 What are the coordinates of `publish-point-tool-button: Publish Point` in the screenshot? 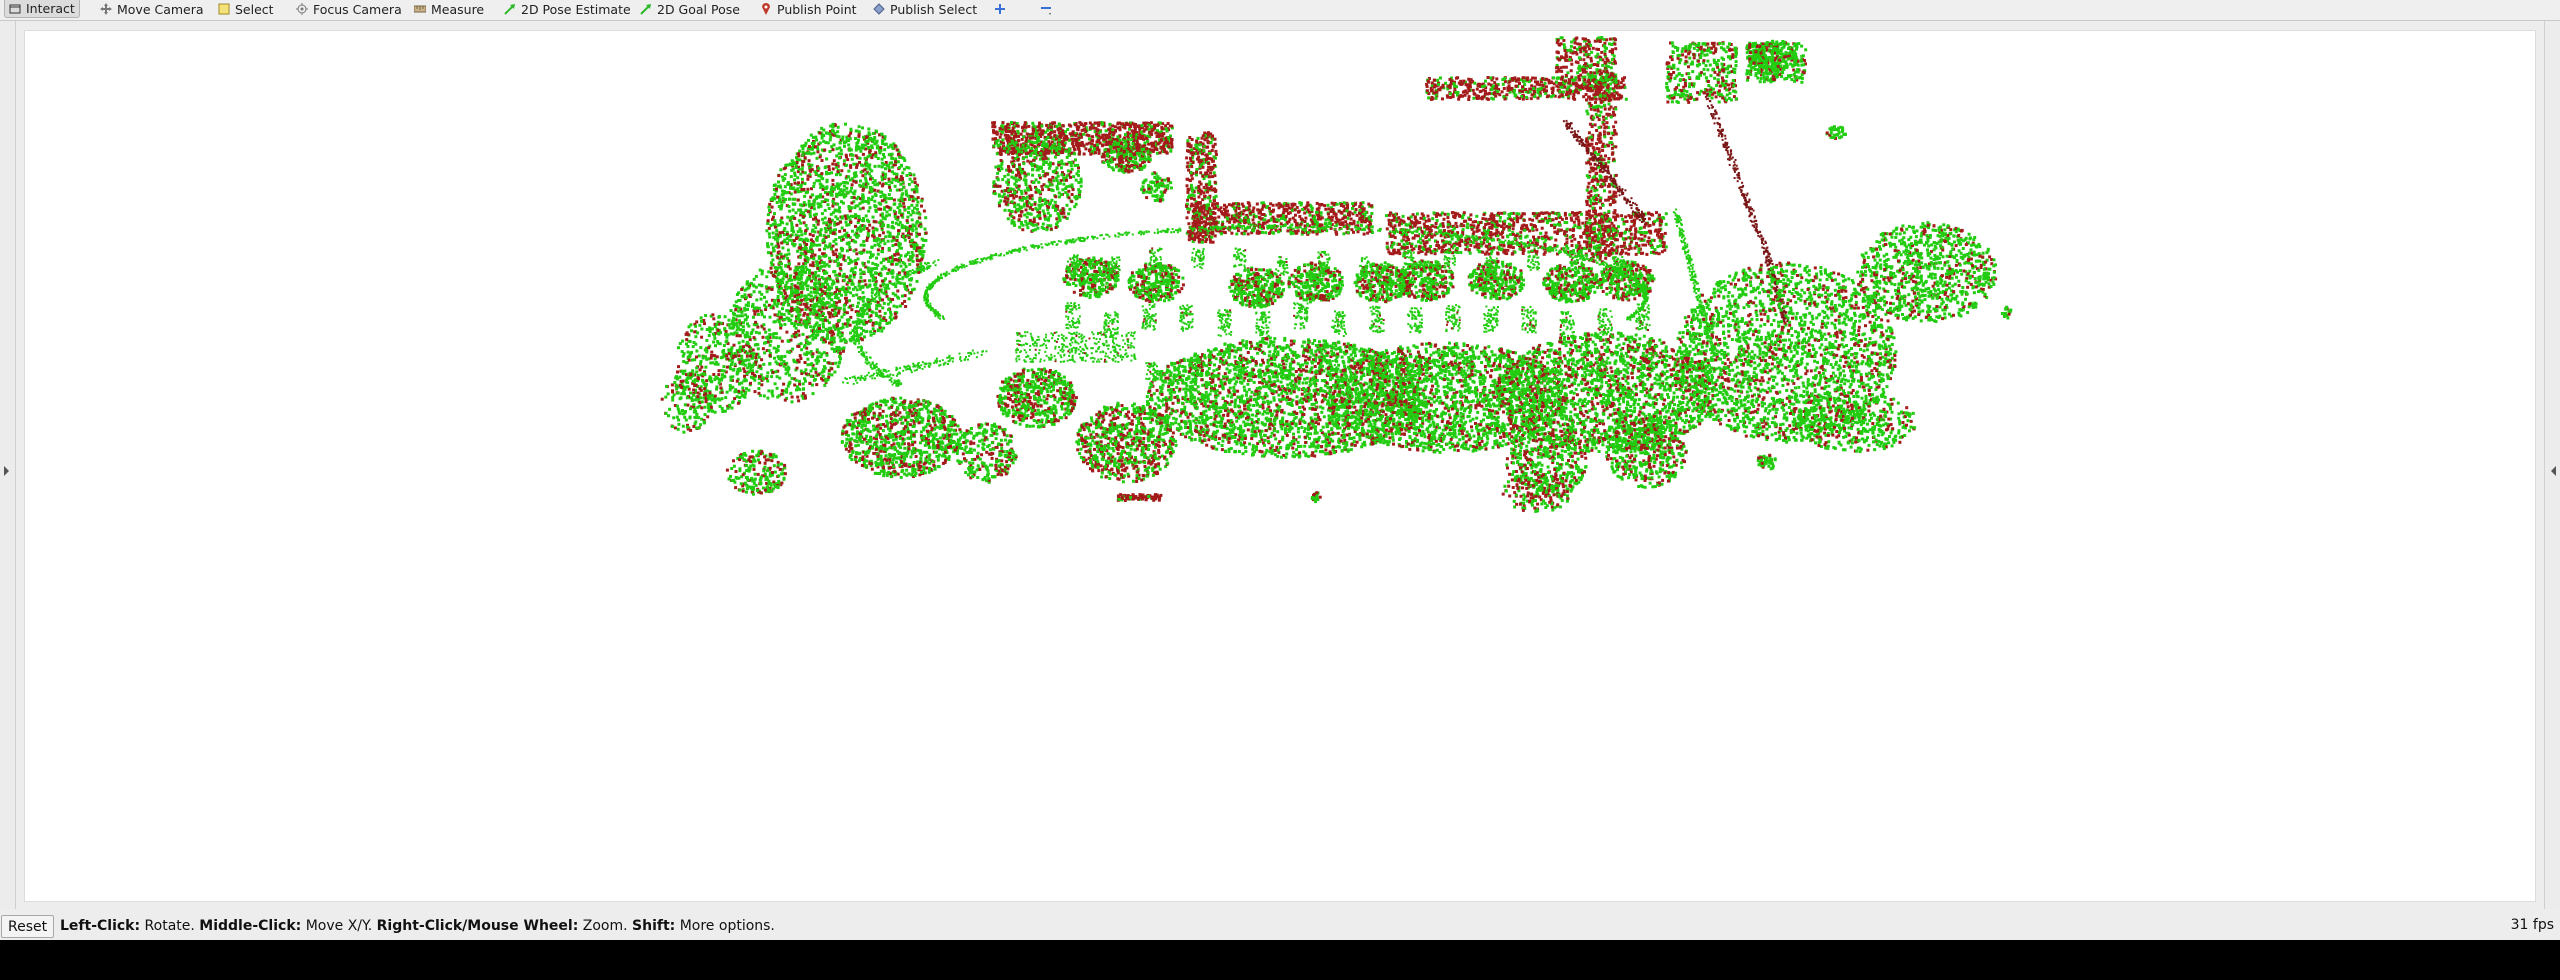 It's located at (808, 9).